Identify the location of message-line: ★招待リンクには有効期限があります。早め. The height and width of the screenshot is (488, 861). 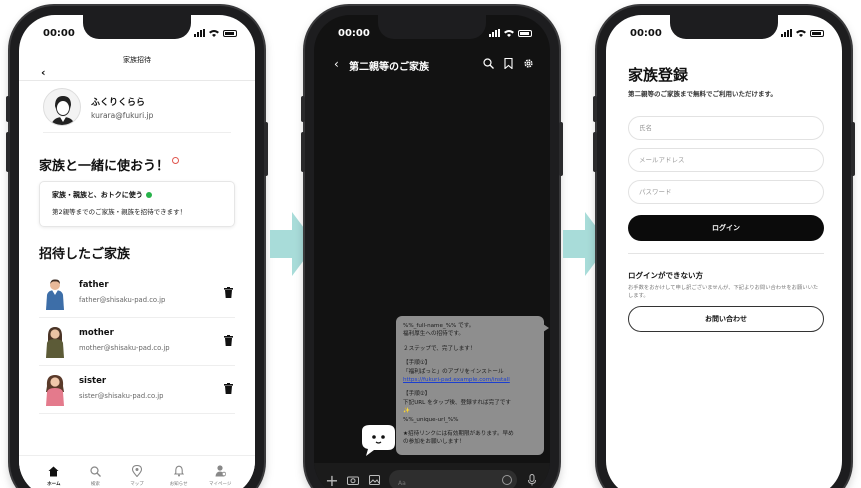
(458, 433).